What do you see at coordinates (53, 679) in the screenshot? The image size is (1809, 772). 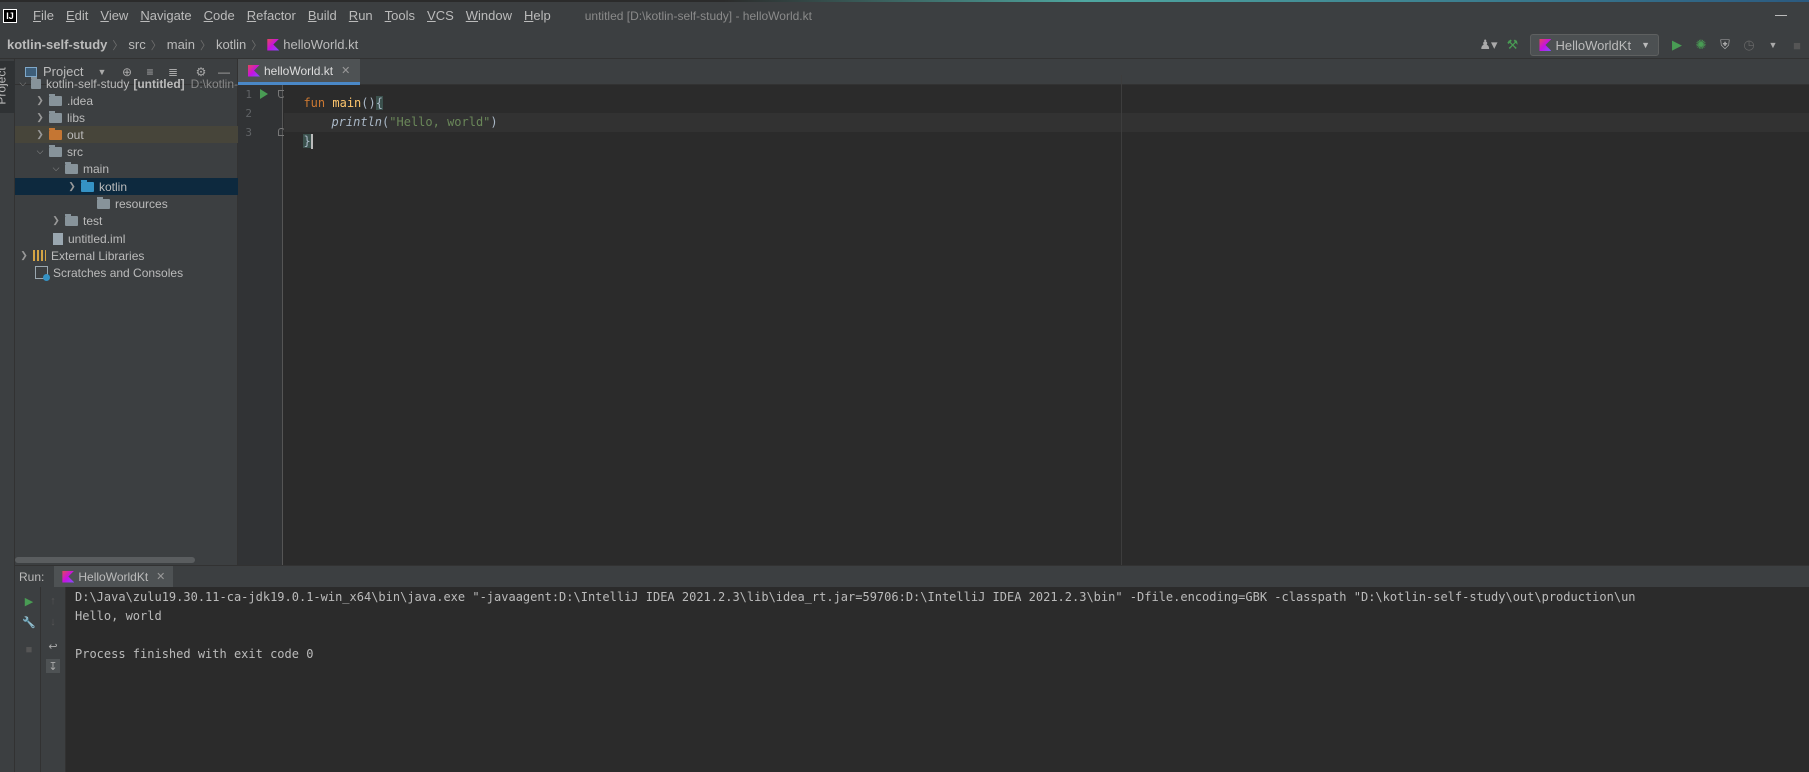 I see `run-toolbar-right: ↑ ↓ ↩ ↧` at bounding box center [53, 679].